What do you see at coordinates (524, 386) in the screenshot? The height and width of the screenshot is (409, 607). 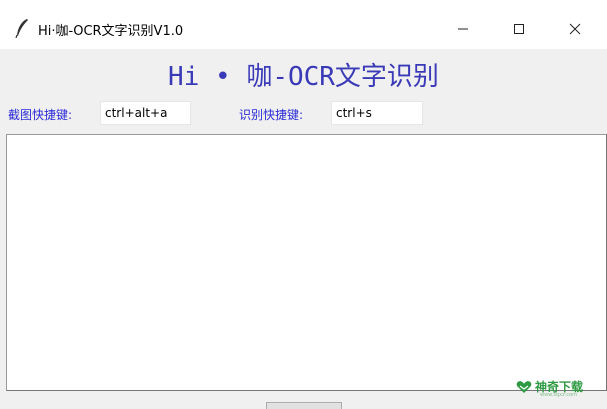 I see `heart-logo-icon` at bounding box center [524, 386].